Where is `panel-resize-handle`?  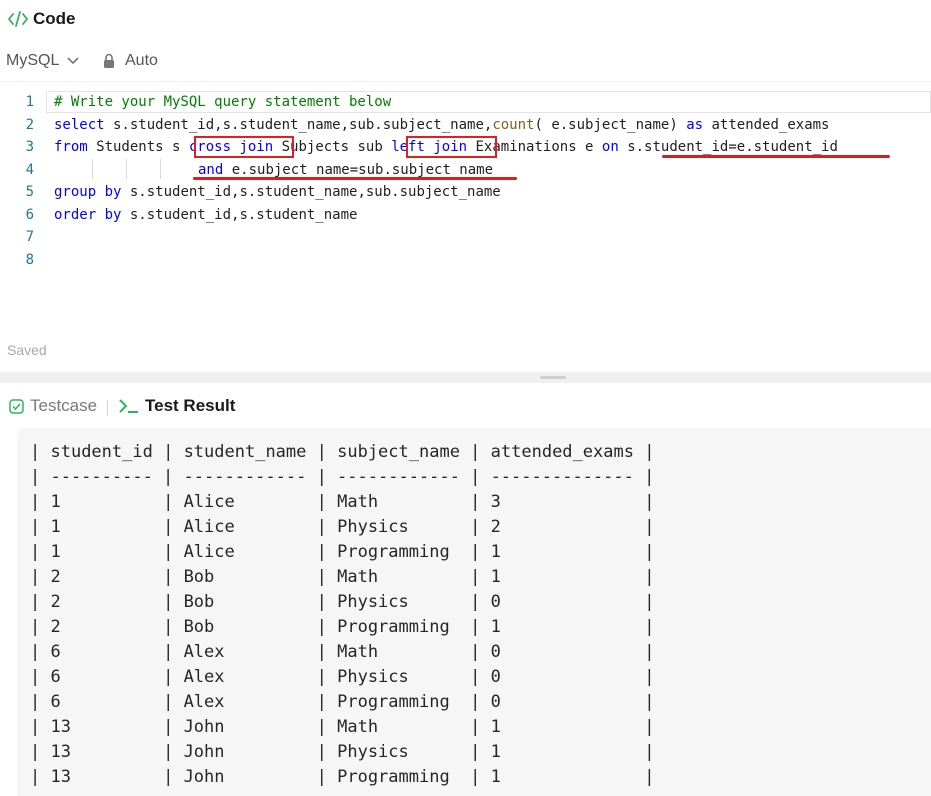
panel-resize-handle is located at coordinates (465, 377).